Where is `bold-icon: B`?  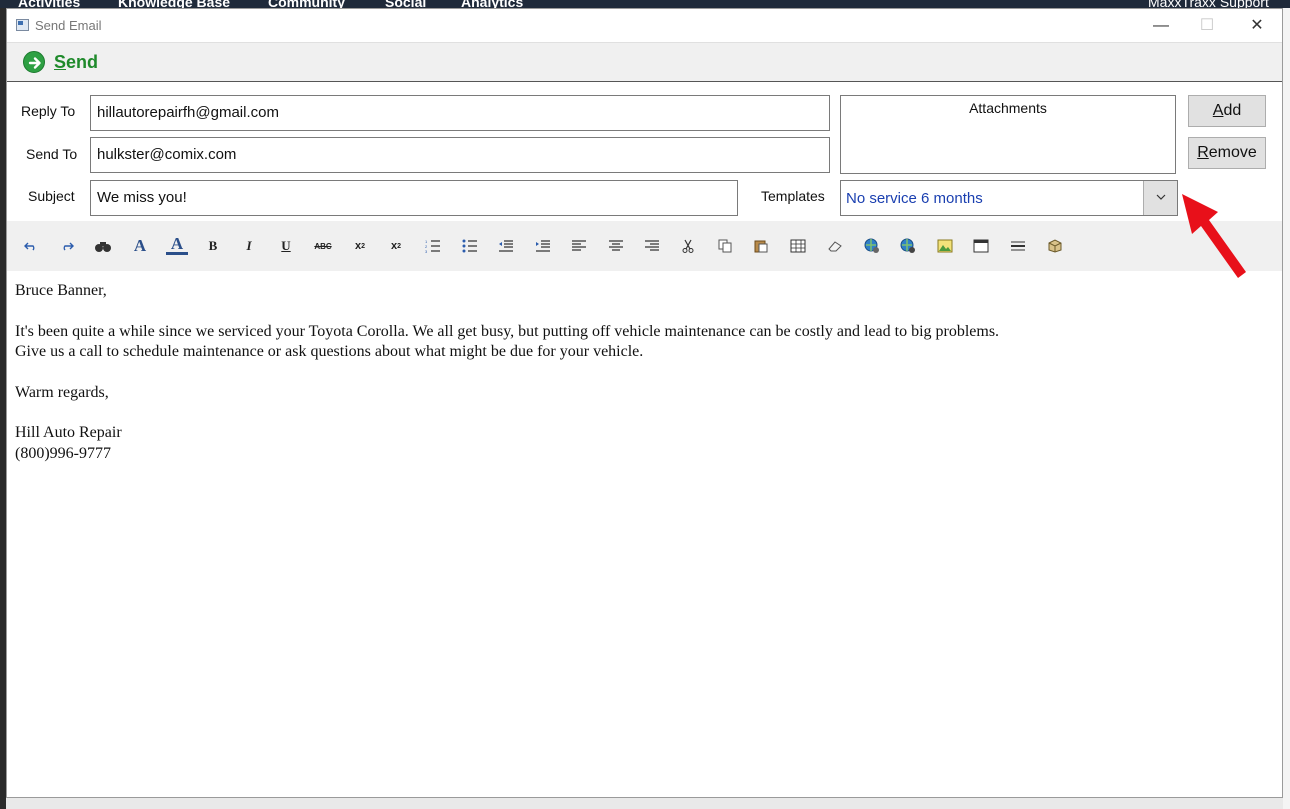 bold-icon: B is located at coordinates (213, 246).